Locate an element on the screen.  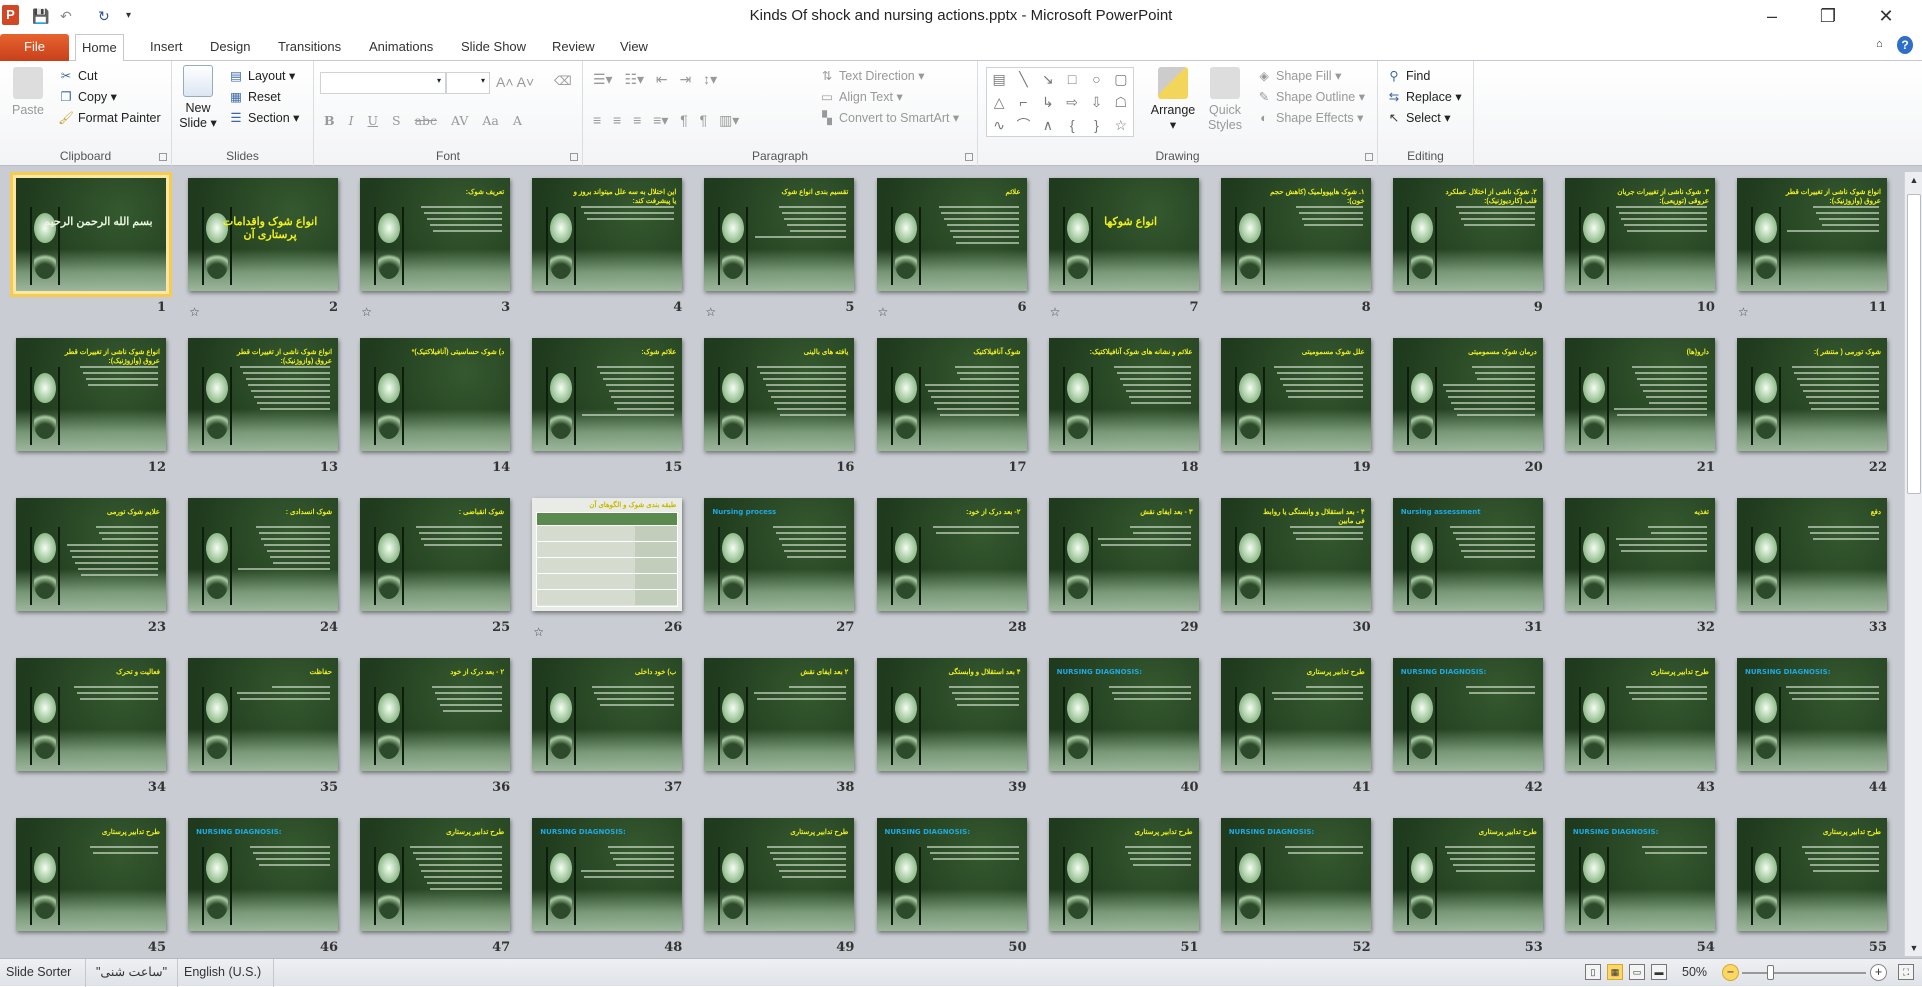
reset-button: ▦ Reset is located at coordinates (254, 97).